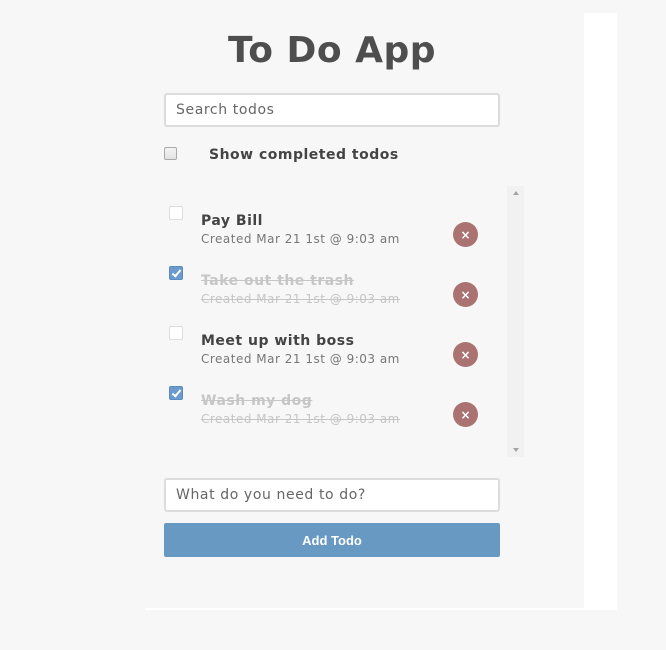 The width and height of the screenshot is (666, 650). What do you see at coordinates (304, 155) in the screenshot?
I see `show-completed-label: Show completed todos` at bounding box center [304, 155].